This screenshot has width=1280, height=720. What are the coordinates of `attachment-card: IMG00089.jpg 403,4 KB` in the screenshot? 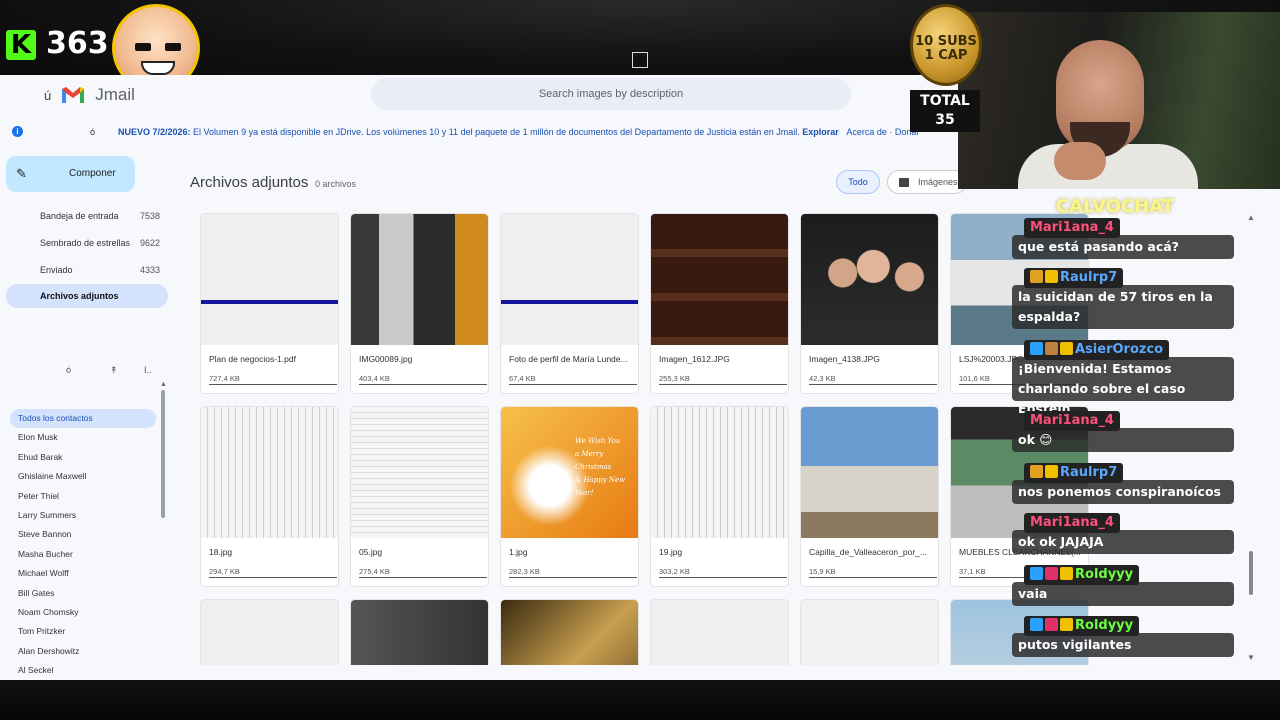 It's located at (419, 303).